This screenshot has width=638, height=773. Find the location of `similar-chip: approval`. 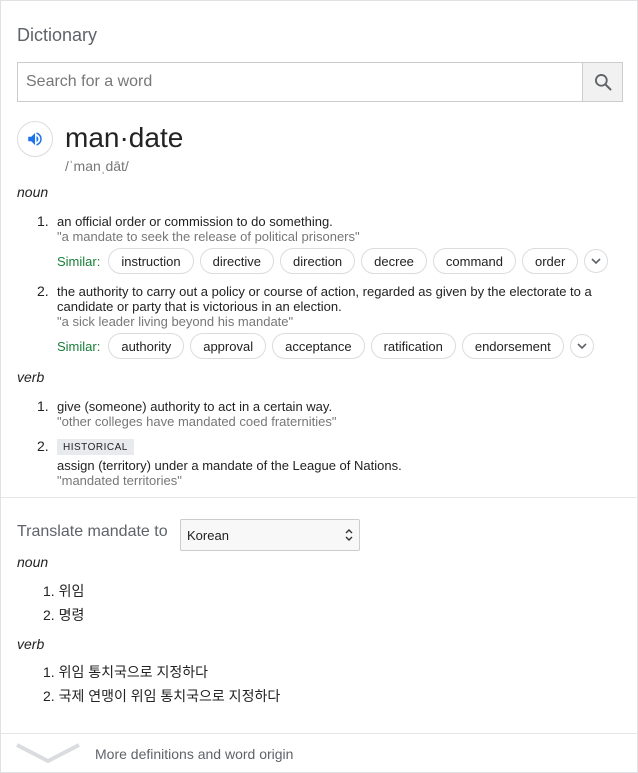

similar-chip: approval is located at coordinates (228, 346).